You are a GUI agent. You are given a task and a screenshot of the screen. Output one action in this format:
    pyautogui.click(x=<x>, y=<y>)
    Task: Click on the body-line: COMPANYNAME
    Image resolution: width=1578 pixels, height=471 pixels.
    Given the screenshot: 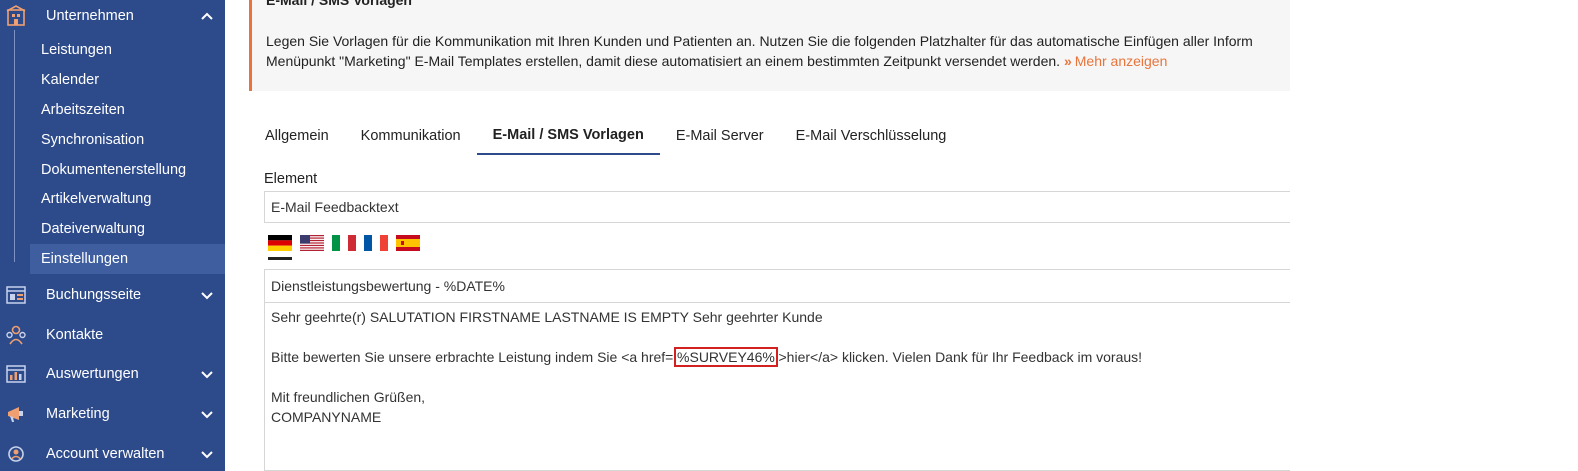 What is the action you would take?
    pyautogui.click(x=326, y=417)
    